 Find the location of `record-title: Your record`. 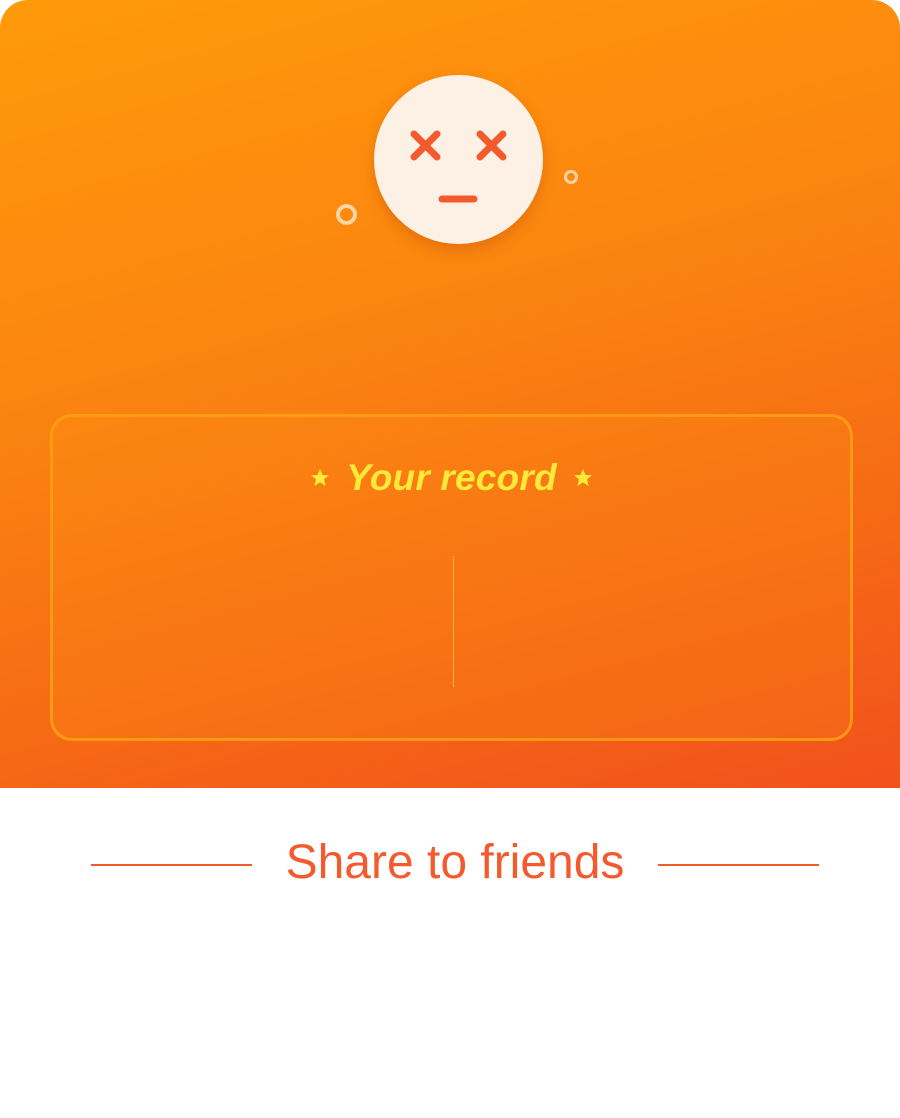

record-title: Your record is located at coordinates (451, 477).